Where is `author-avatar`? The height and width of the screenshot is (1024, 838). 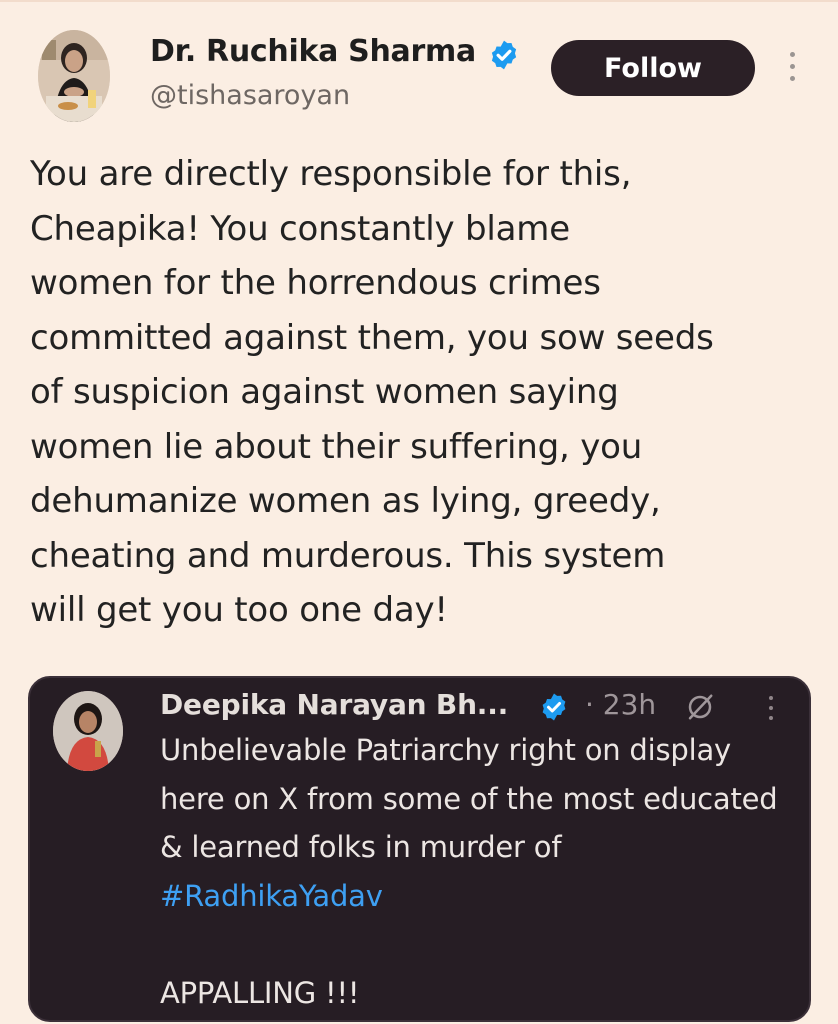
author-avatar is located at coordinates (74, 76).